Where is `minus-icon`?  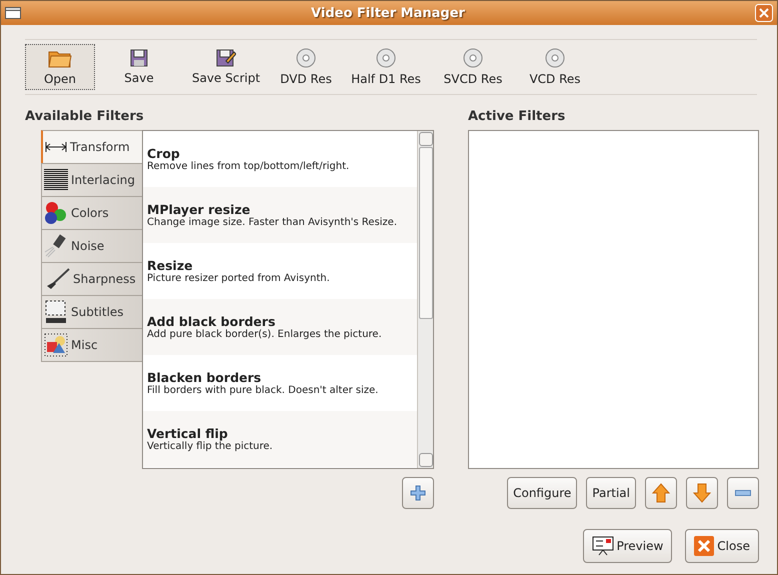 minus-icon is located at coordinates (743, 493).